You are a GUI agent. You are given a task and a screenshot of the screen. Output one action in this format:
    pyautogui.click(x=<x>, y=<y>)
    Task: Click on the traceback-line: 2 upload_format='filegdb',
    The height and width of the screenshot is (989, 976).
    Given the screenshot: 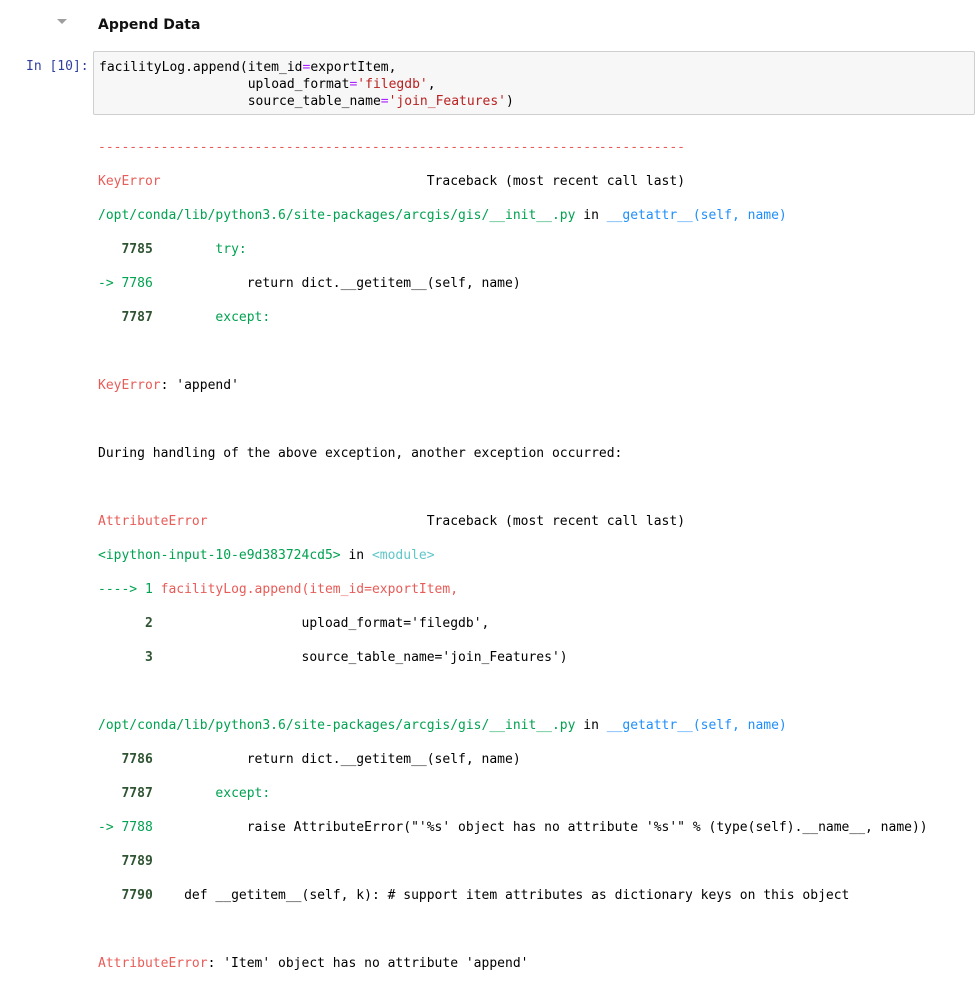 What is the action you would take?
    pyautogui.click(x=294, y=623)
    